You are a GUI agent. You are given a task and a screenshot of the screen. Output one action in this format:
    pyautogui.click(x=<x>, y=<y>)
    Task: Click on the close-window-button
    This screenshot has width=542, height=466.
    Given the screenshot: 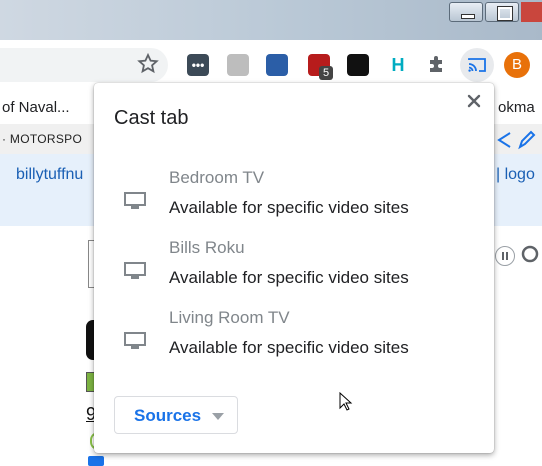 What is the action you would take?
    pyautogui.click(x=531, y=12)
    